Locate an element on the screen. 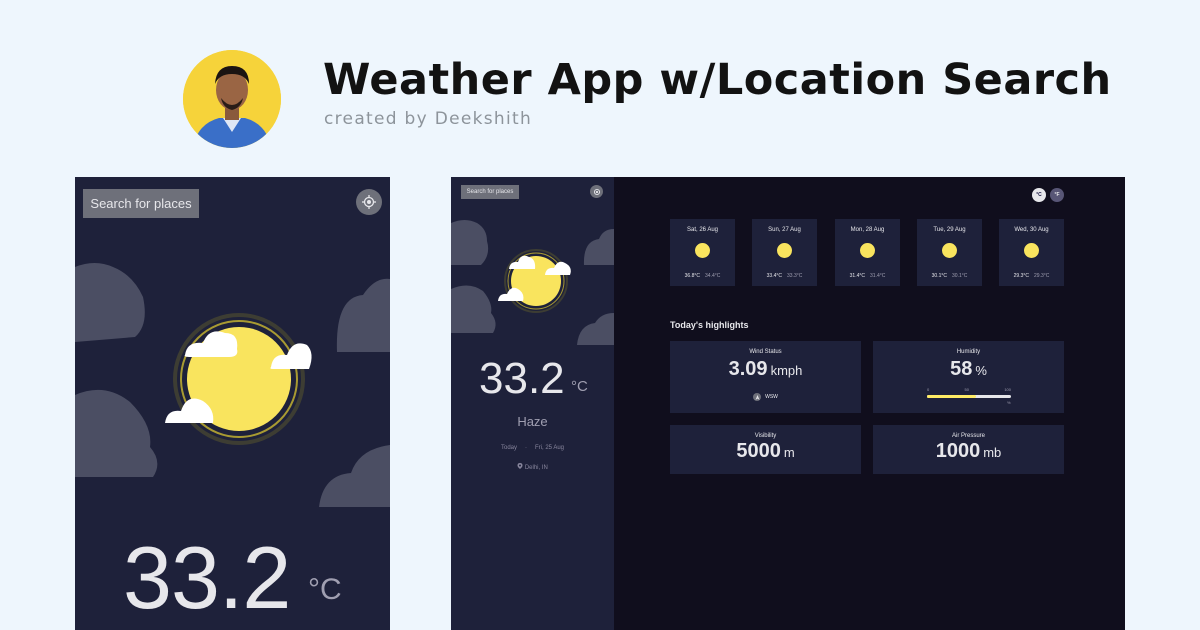 The image size is (1200, 630). forecast-card: Sun, 27 Aug 33.4°C 33.3°C is located at coordinates (784, 252).